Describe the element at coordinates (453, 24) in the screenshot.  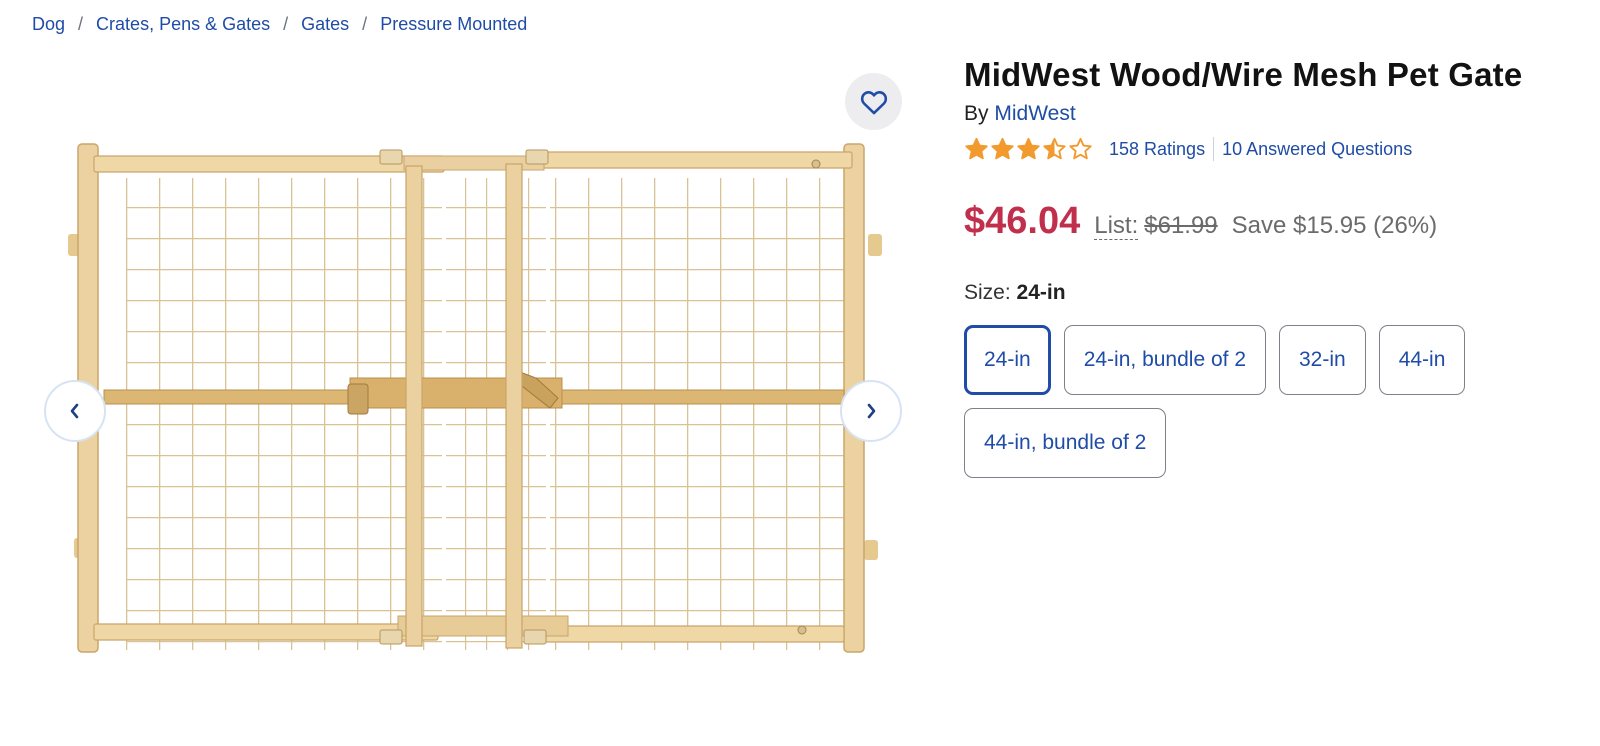
I see `breadcrumb-link-pressure-mounted: Pressure Mounted` at that location.